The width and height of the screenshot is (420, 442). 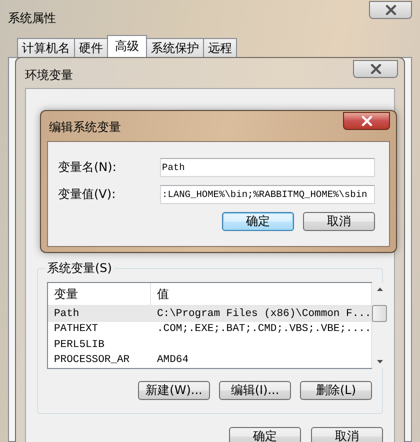 I want to click on column-header: 变量, so click(x=99, y=294).